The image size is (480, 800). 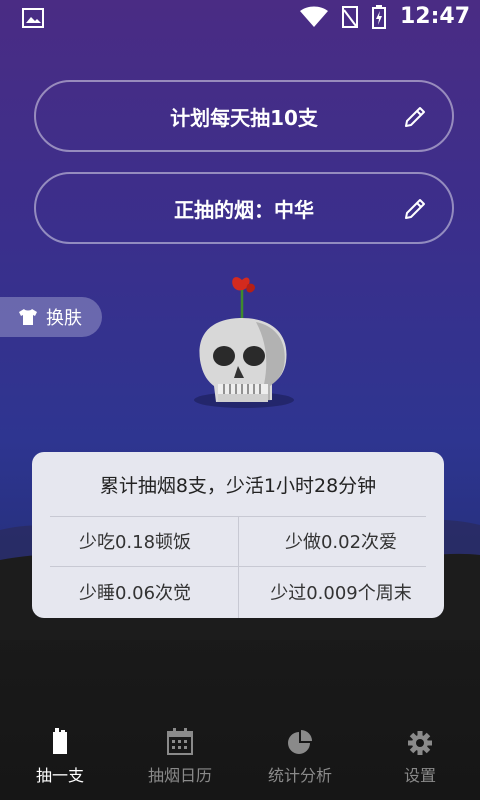 I want to click on cigarette-icon, so click(x=60, y=741).